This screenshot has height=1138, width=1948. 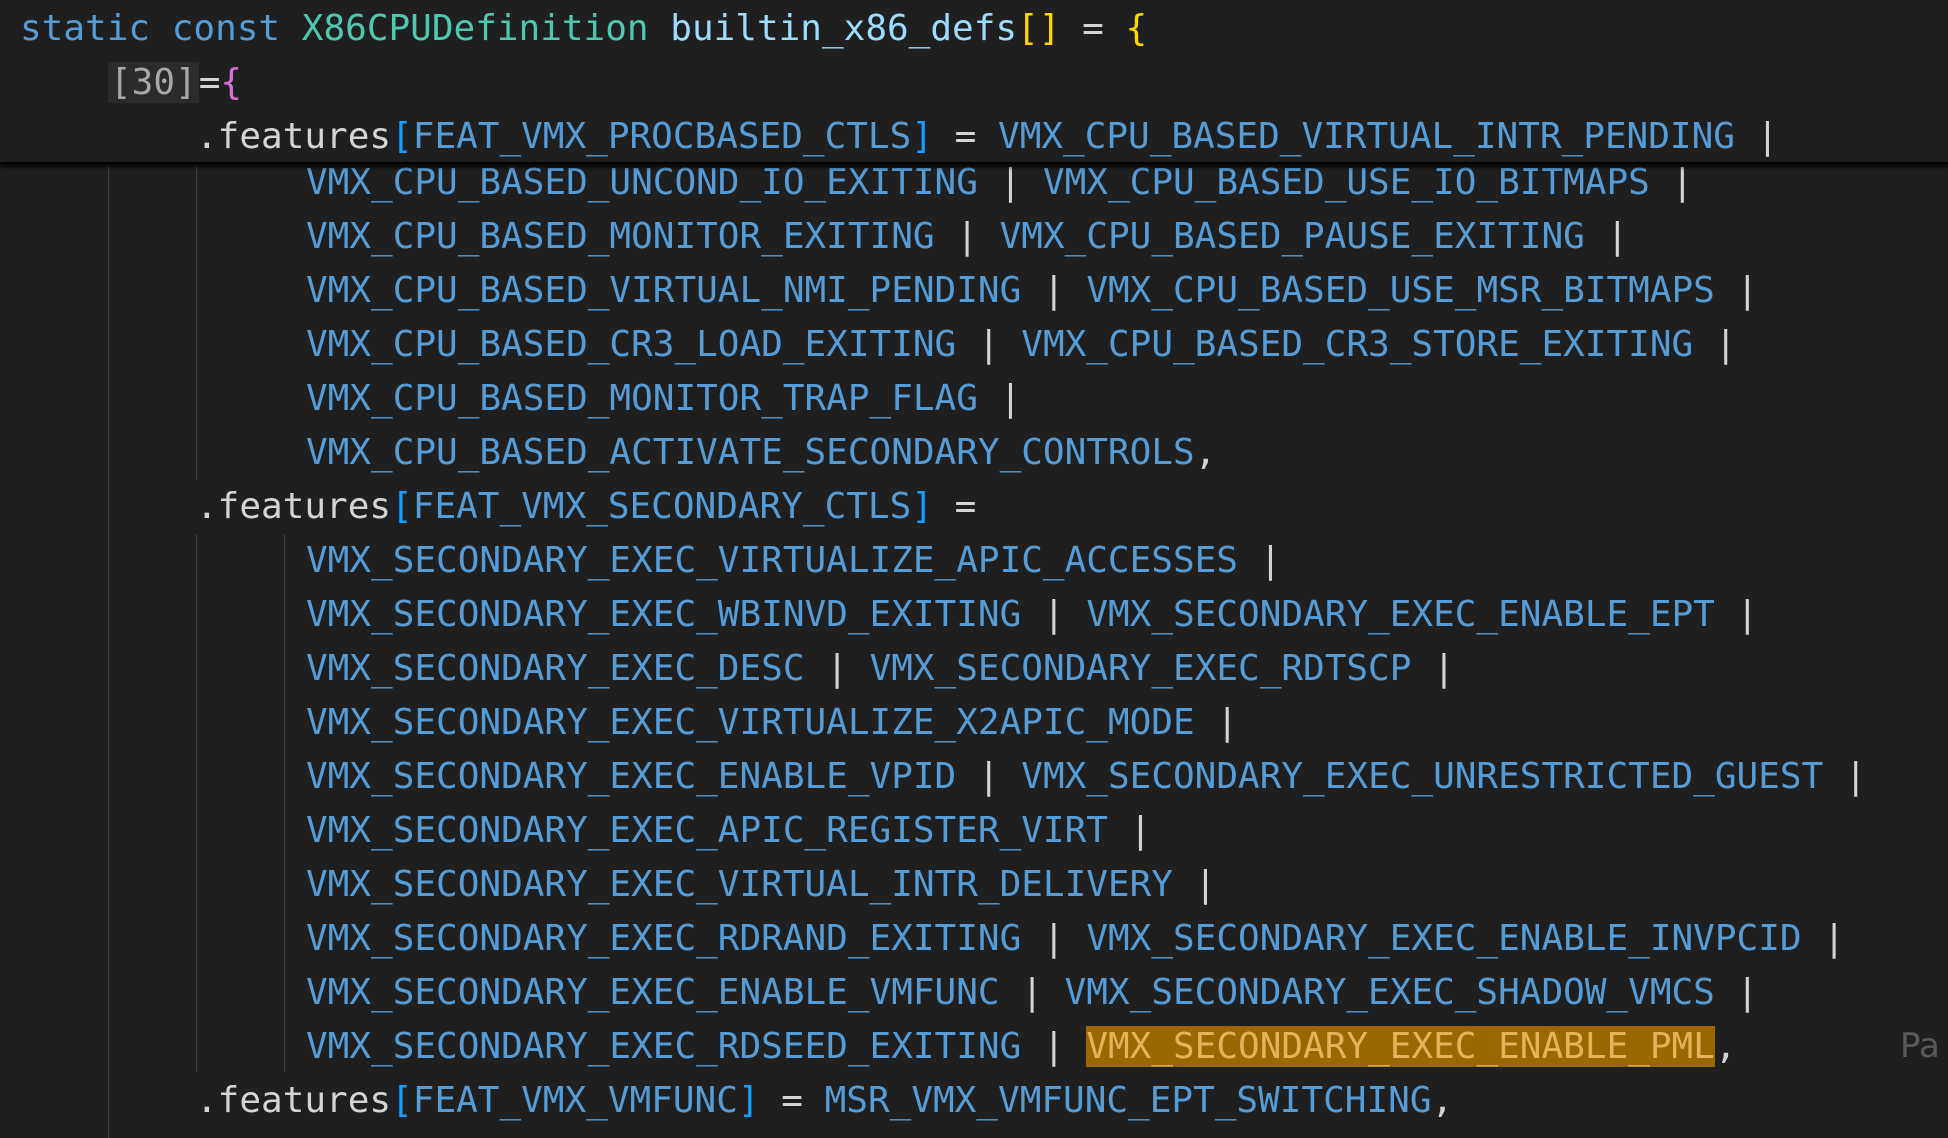 I want to click on feature-key: FEAT_VMX_VMFUNC, so click(x=575, y=1100).